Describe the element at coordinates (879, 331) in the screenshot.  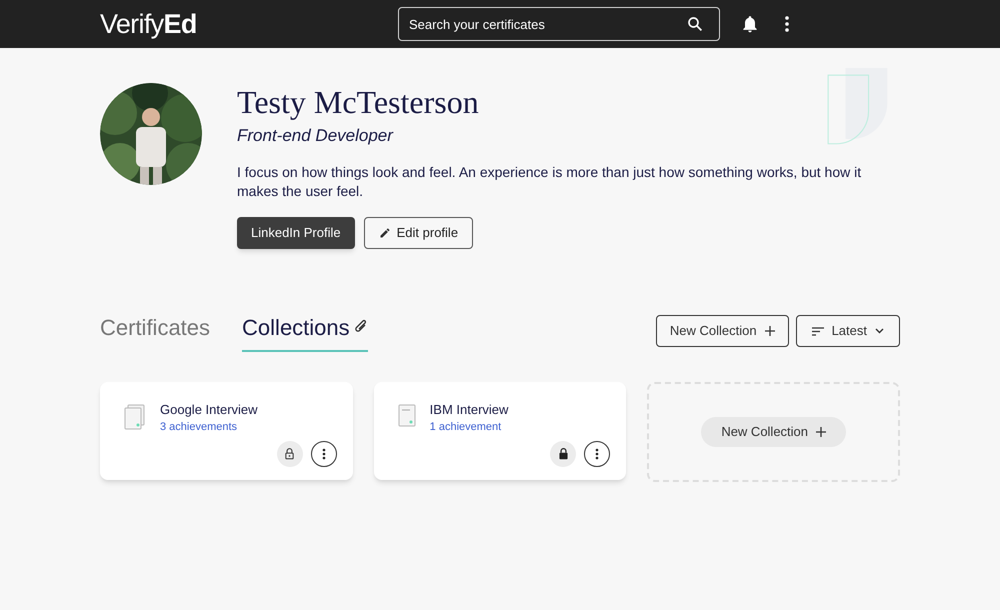
I see `chevron-down-icon` at that location.